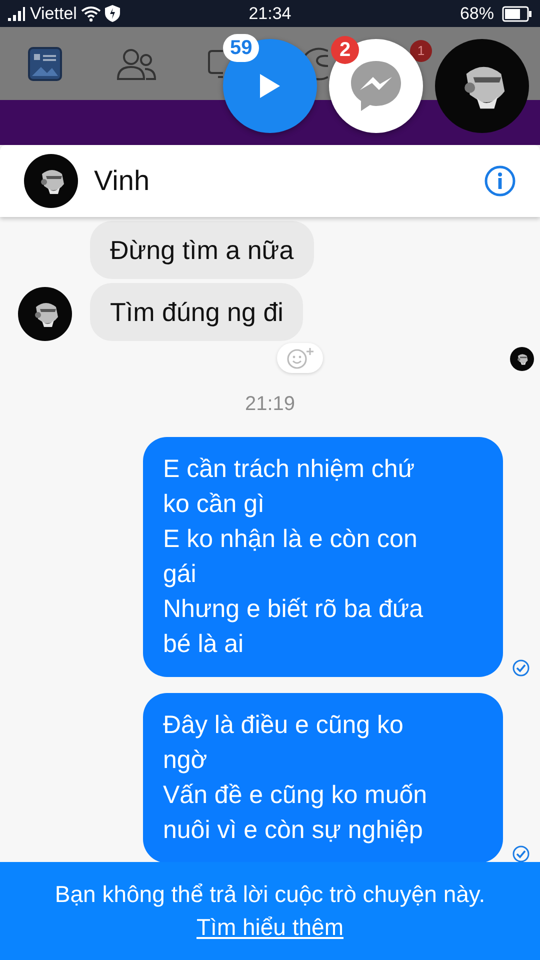 The width and height of the screenshot is (540, 960). What do you see at coordinates (500, 181) in the screenshot?
I see `info-icon` at bounding box center [500, 181].